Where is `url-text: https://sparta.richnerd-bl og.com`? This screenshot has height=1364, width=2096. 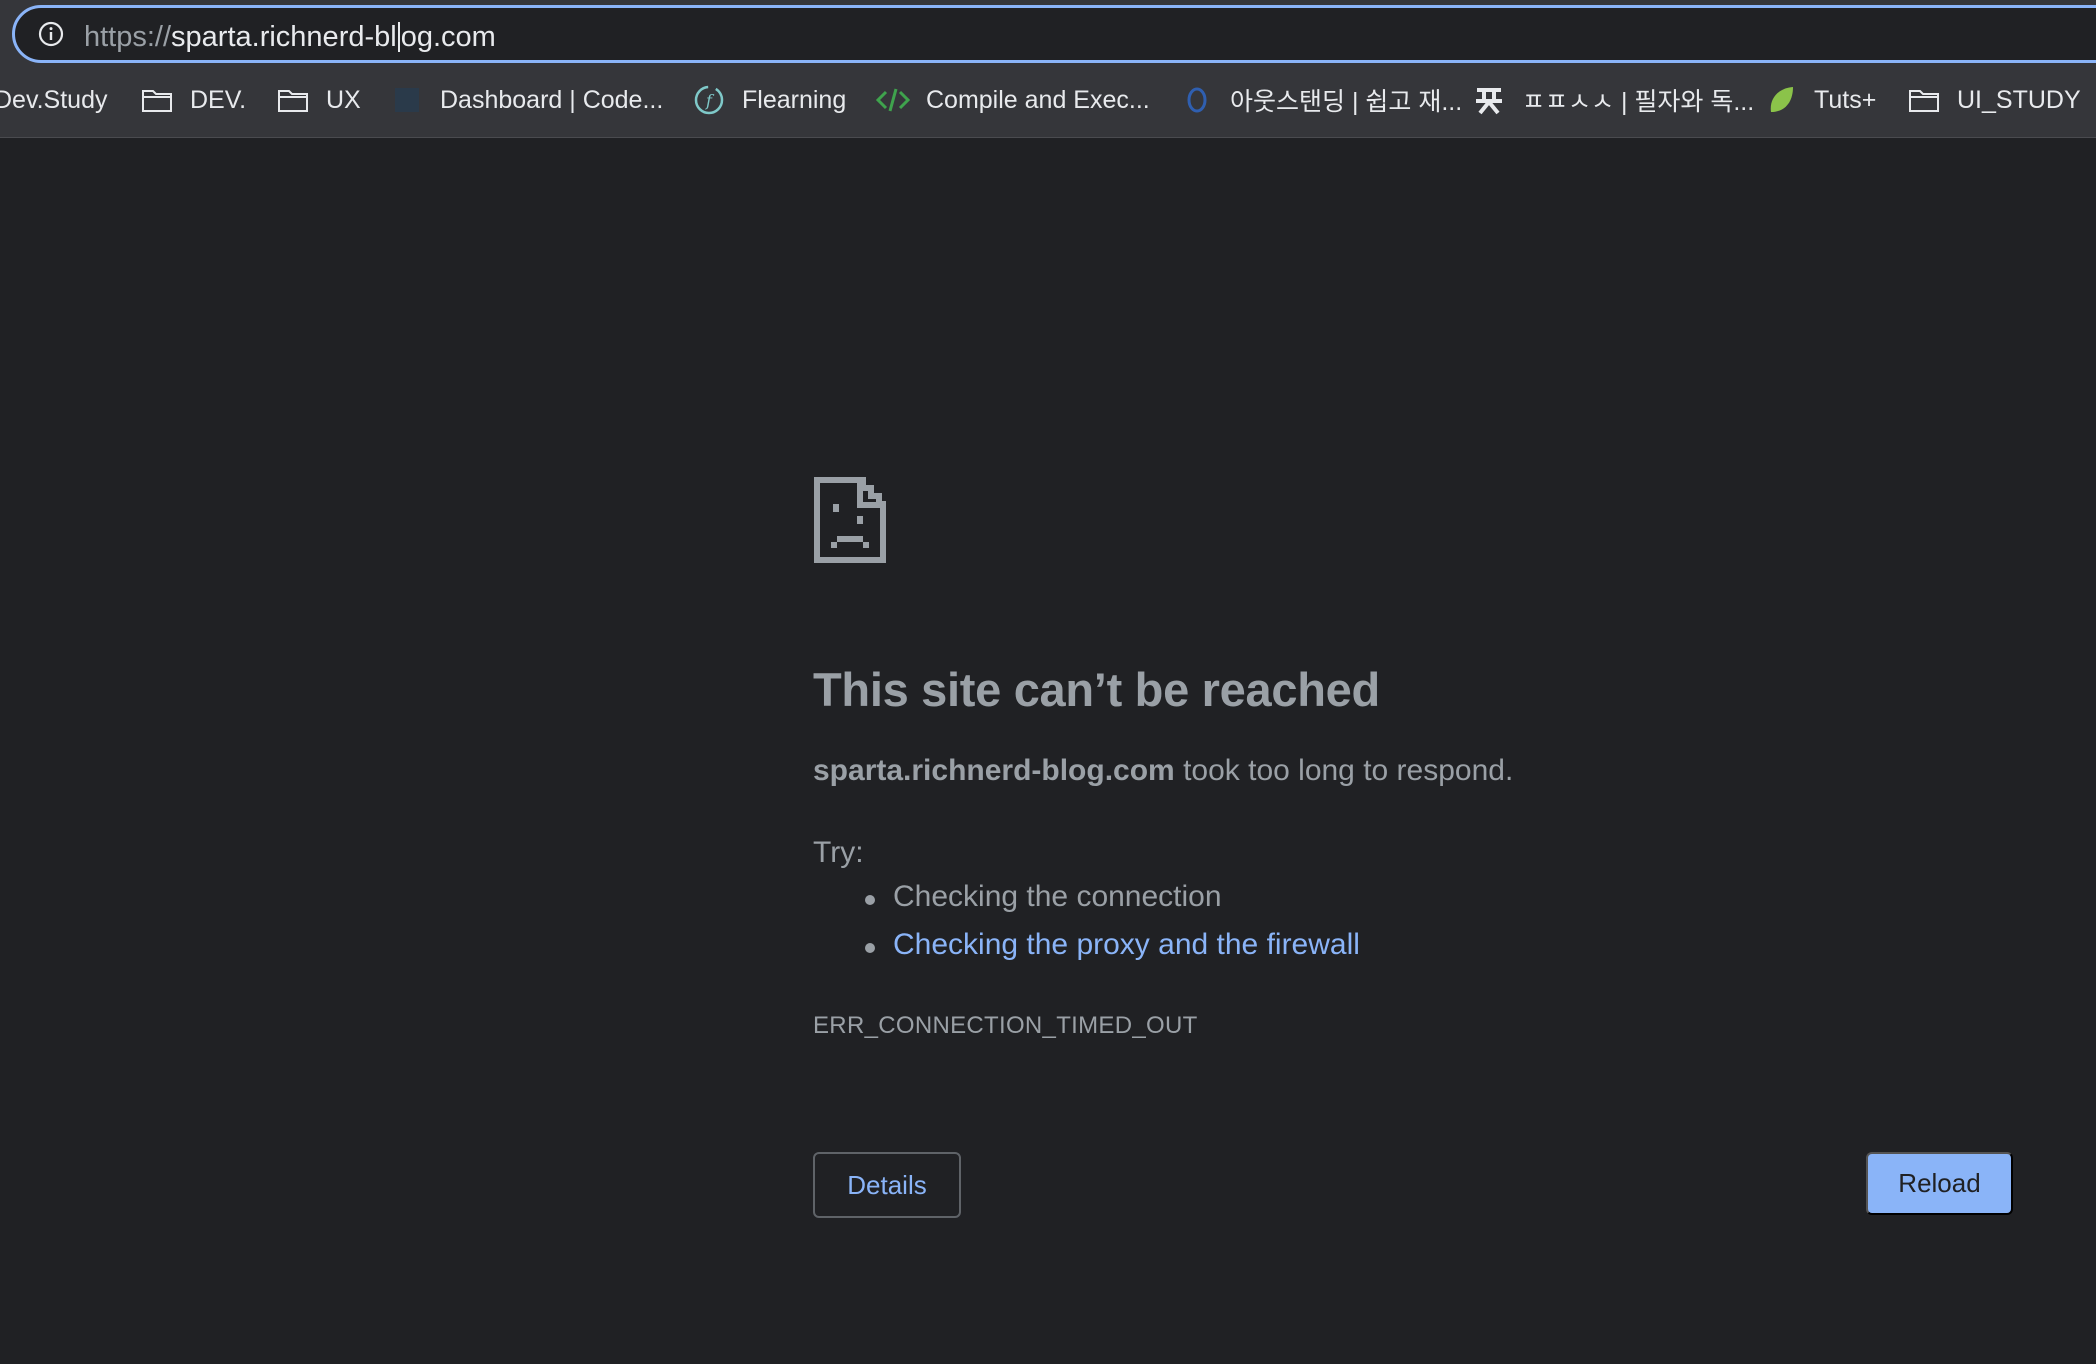
url-text: https://sparta.richnerd-bl og.com is located at coordinates (290, 37).